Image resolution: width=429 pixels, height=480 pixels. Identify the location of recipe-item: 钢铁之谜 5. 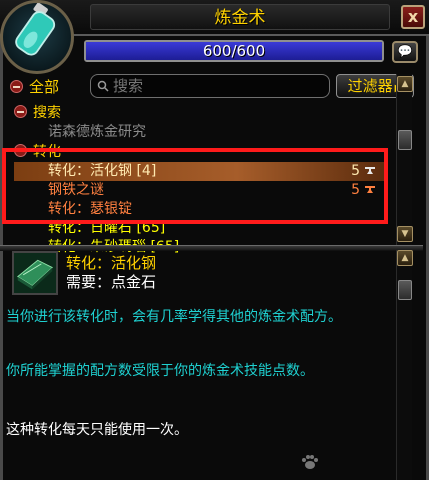
(200, 190).